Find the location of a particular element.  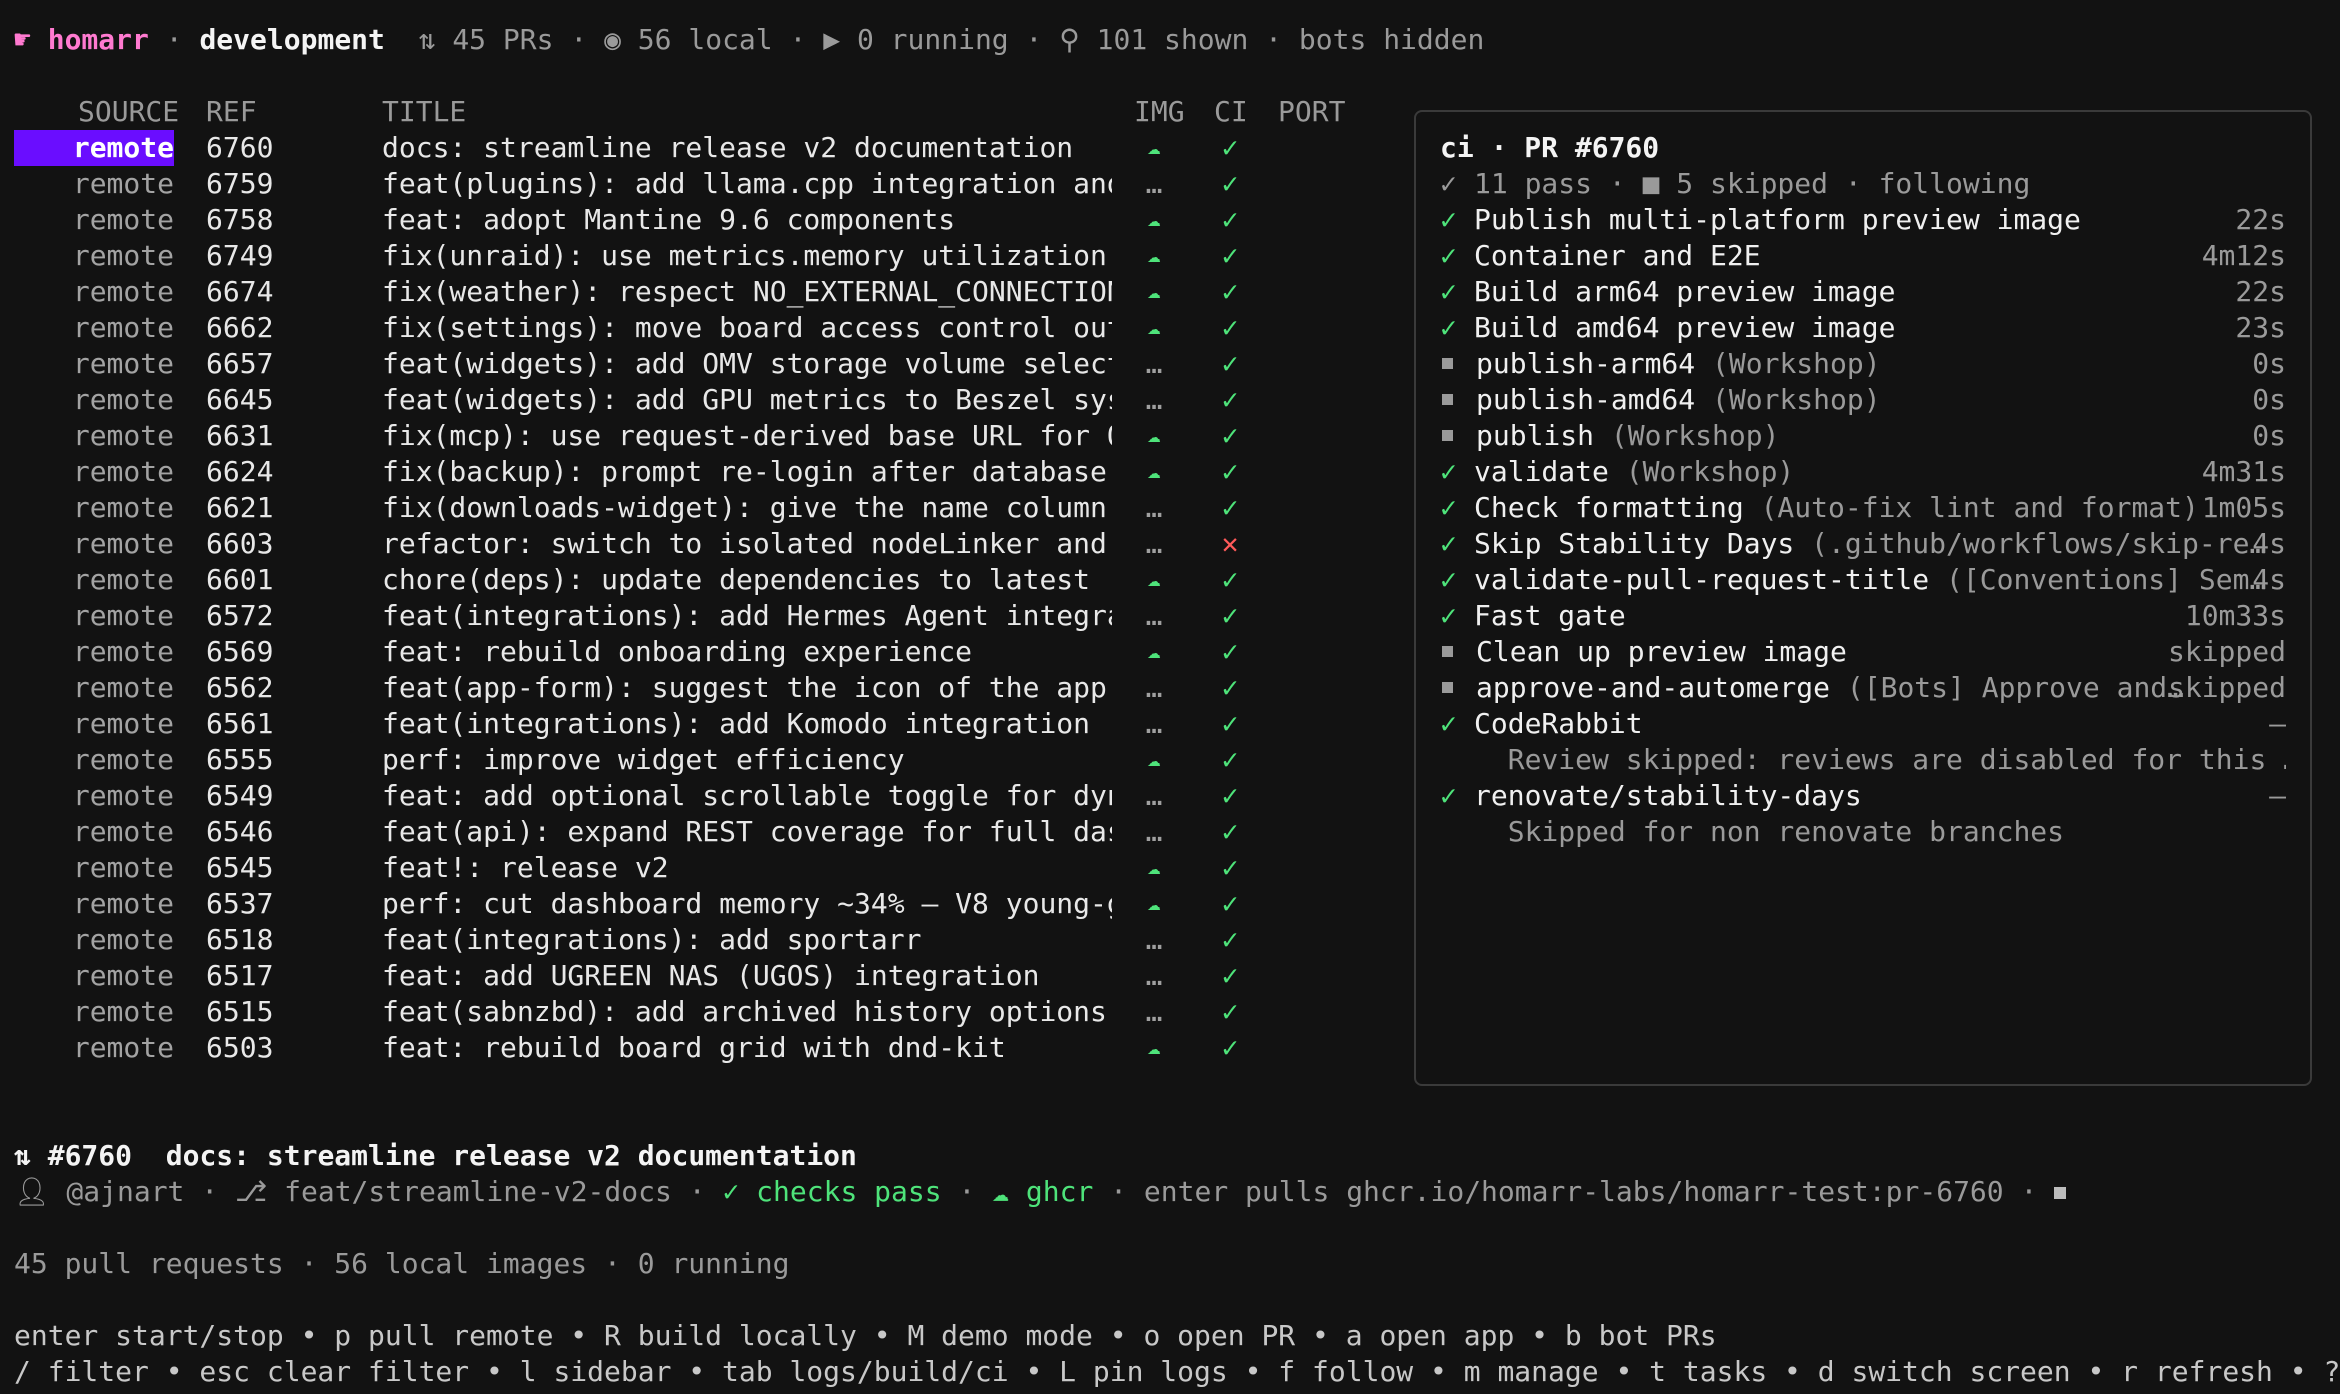

ci-check-duration: 4s is located at coordinates (2269, 579).